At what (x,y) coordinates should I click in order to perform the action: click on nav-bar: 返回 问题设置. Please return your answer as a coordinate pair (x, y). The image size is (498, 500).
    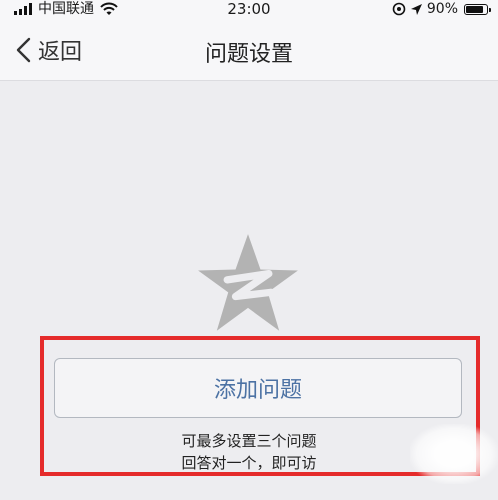
    Looking at the image, I should click on (249, 49).